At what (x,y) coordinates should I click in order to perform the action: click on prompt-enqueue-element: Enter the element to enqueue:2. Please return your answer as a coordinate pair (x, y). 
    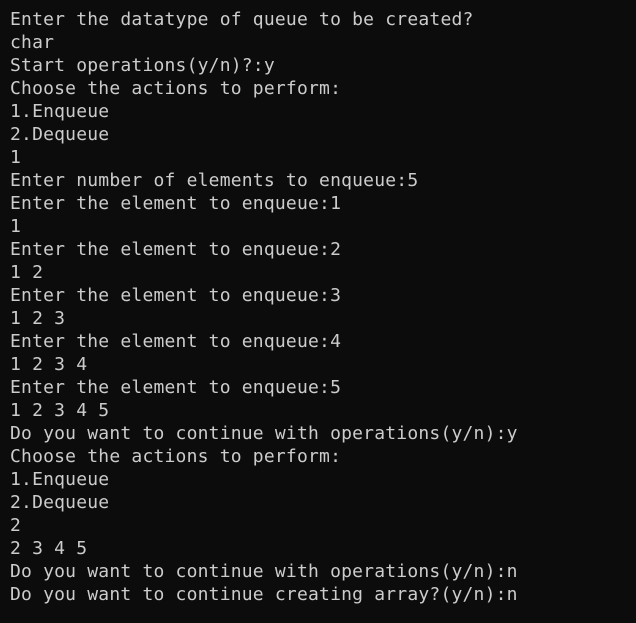
    Looking at the image, I should click on (176, 249).